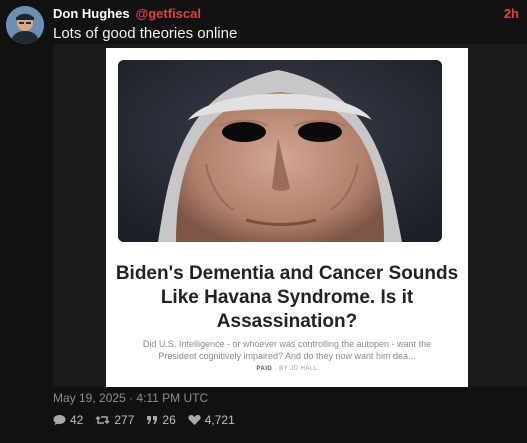 The height and width of the screenshot is (443, 527). Describe the element at coordinates (68, 420) in the screenshot. I see `reply-button: 42` at that location.